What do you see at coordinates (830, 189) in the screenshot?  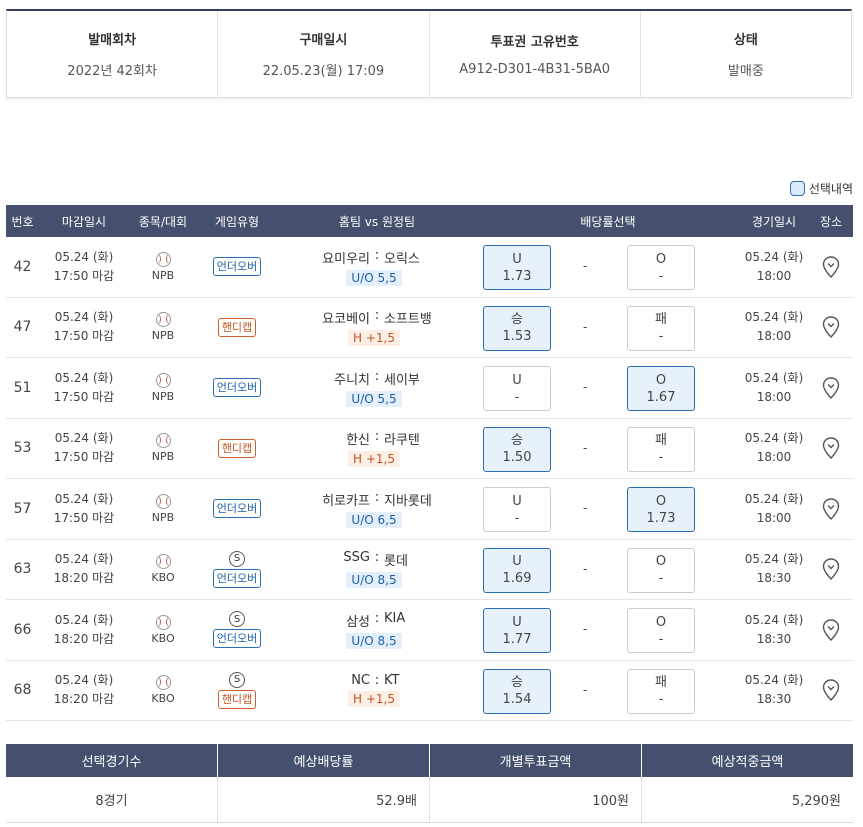 I see `legend-label: 선택내역` at bounding box center [830, 189].